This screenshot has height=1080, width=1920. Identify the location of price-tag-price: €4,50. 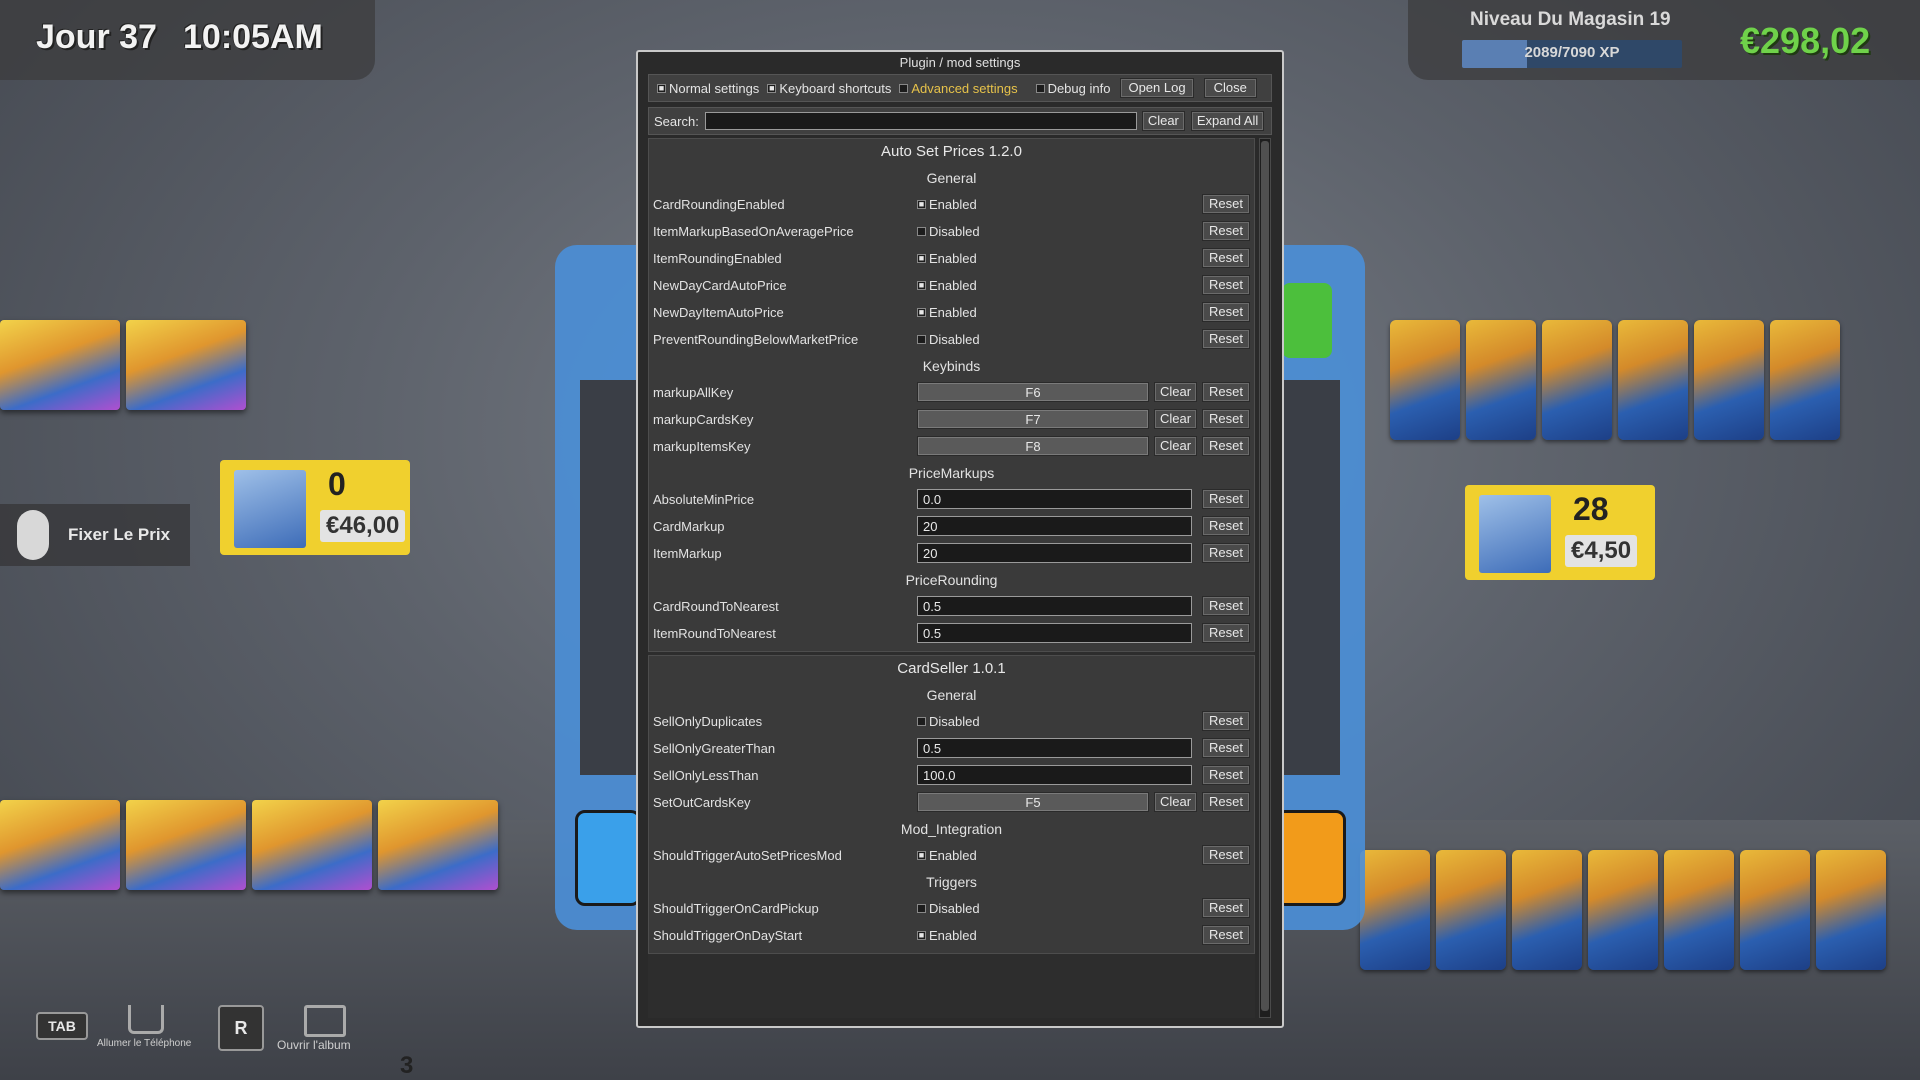
(1601, 551).